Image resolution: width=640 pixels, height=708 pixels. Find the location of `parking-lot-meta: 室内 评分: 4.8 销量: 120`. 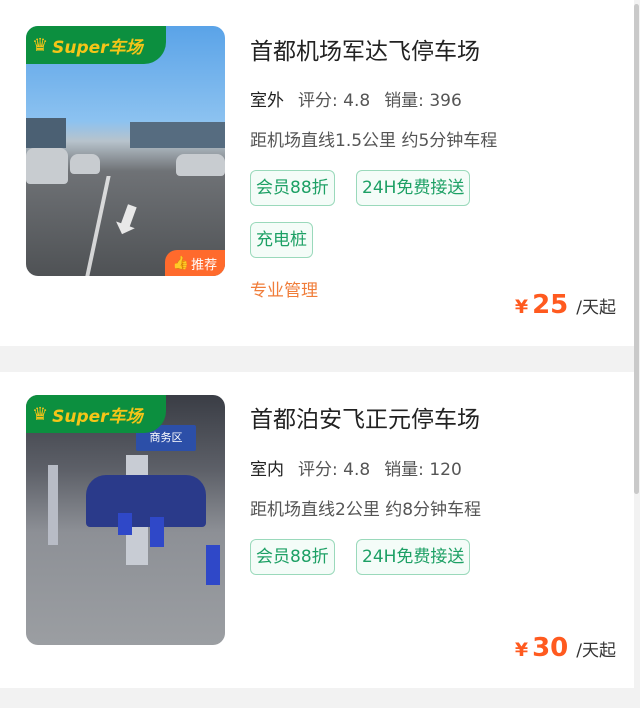

parking-lot-meta: 室内 评分: 4.8 销量: 120 is located at coordinates (356, 468).